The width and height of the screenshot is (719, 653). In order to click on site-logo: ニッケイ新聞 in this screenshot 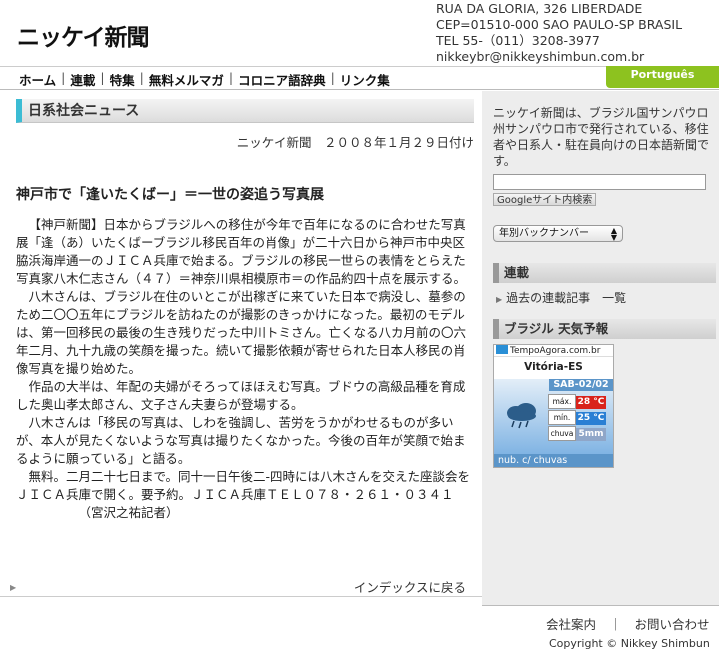, I will do `click(83, 35)`.